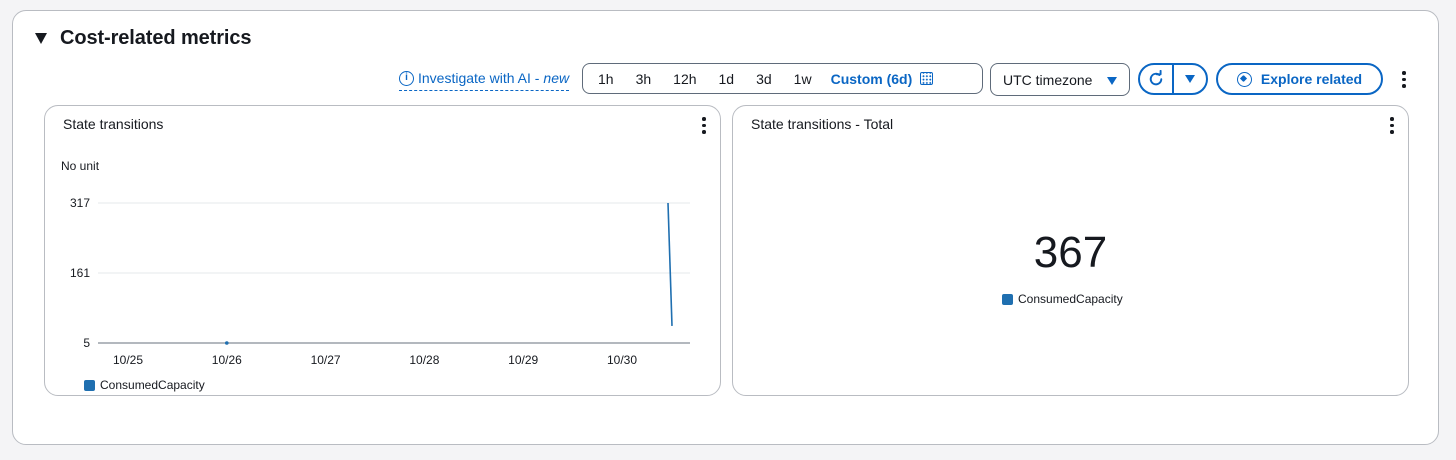  I want to click on range-3h: 3h, so click(644, 79).